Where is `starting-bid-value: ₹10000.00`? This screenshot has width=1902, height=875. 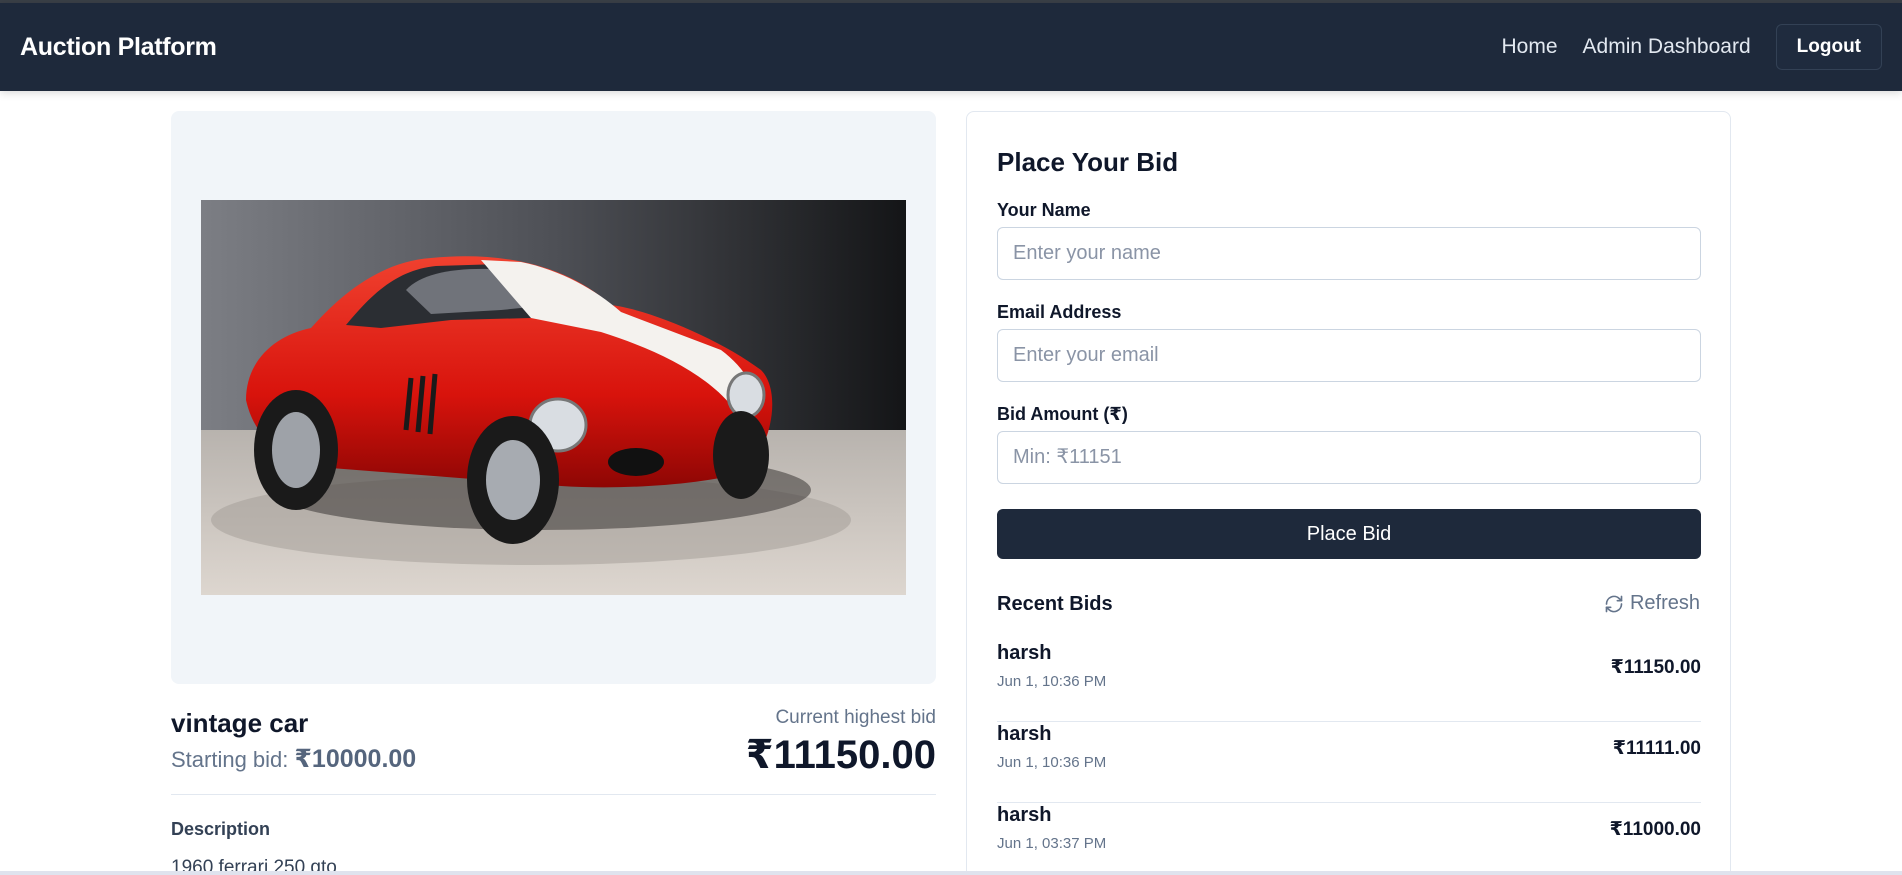 starting-bid-value: ₹10000.00 is located at coordinates (355, 759).